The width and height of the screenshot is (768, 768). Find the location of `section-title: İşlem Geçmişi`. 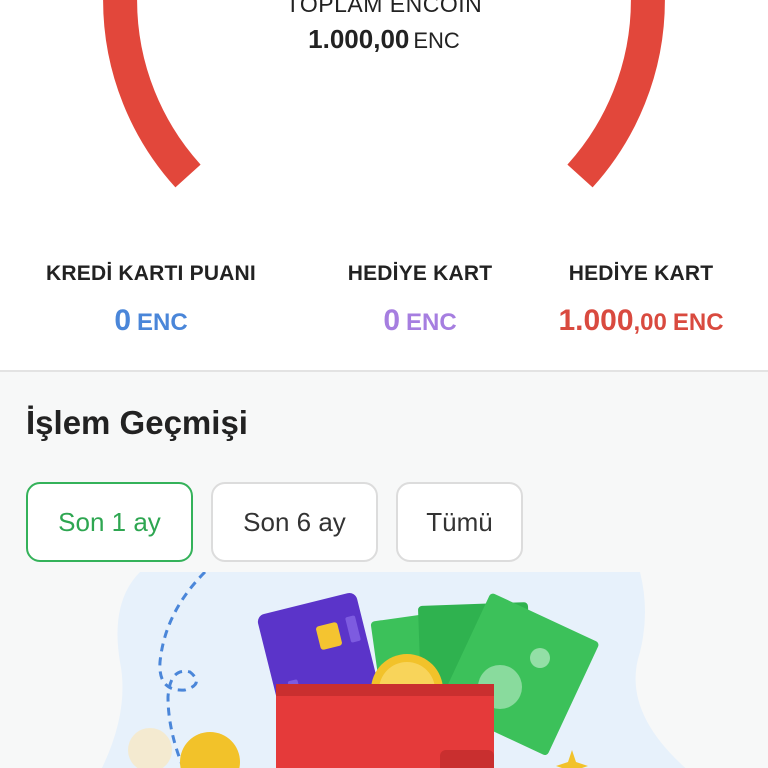

section-title: İşlem Geçmişi is located at coordinates (137, 422).